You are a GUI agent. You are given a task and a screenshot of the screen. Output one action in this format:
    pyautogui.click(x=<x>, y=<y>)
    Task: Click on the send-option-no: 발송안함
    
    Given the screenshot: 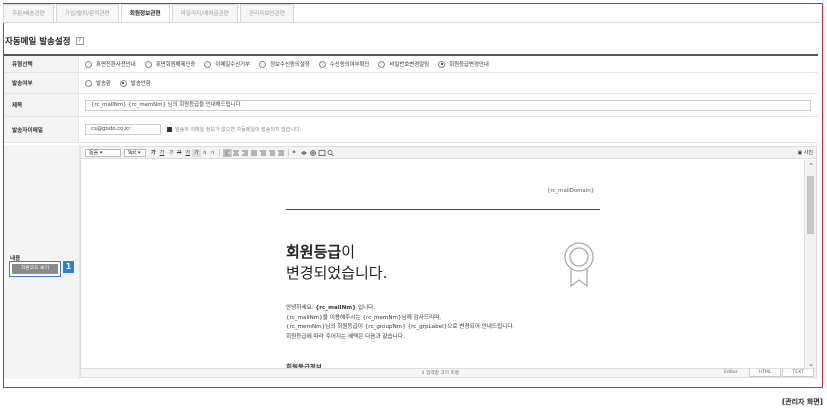 What is the action you would take?
    pyautogui.click(x=135, y=83)
    